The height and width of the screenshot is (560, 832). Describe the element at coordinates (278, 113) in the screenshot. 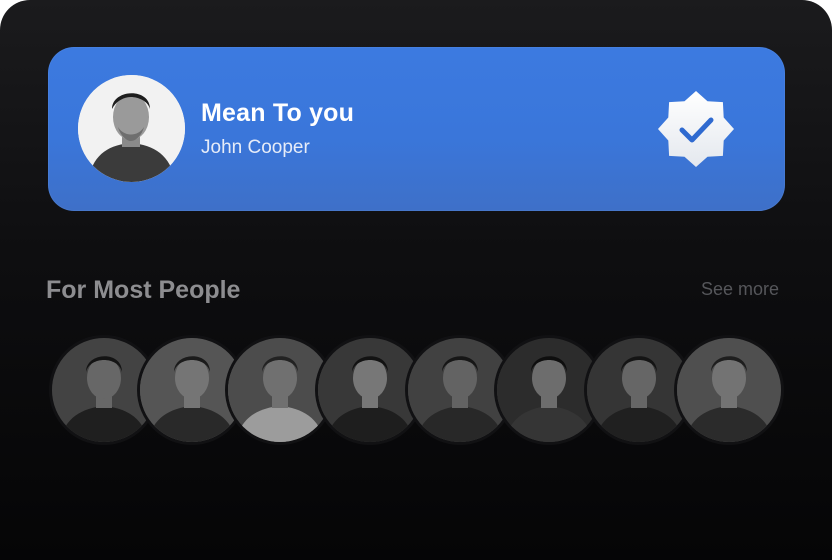

I see `song-title: Mean To you` at that location.